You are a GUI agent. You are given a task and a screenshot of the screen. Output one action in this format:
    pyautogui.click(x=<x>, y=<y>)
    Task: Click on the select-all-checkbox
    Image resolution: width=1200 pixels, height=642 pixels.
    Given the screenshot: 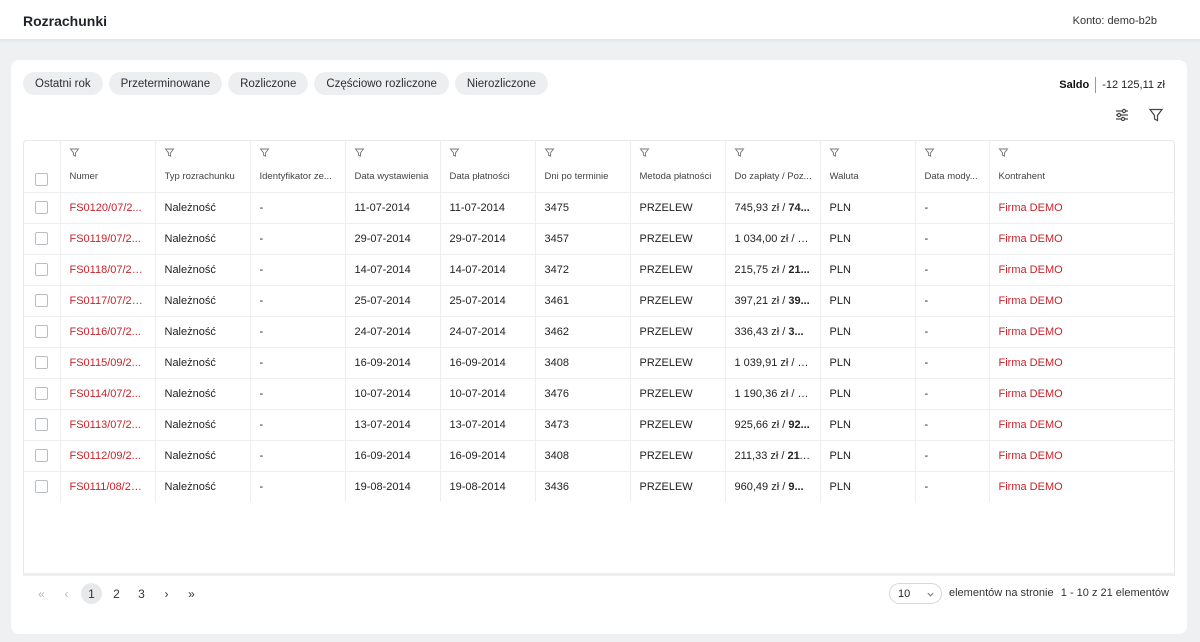 What is the action you would take?
    pyautogui.click(x=41, y=179)
    